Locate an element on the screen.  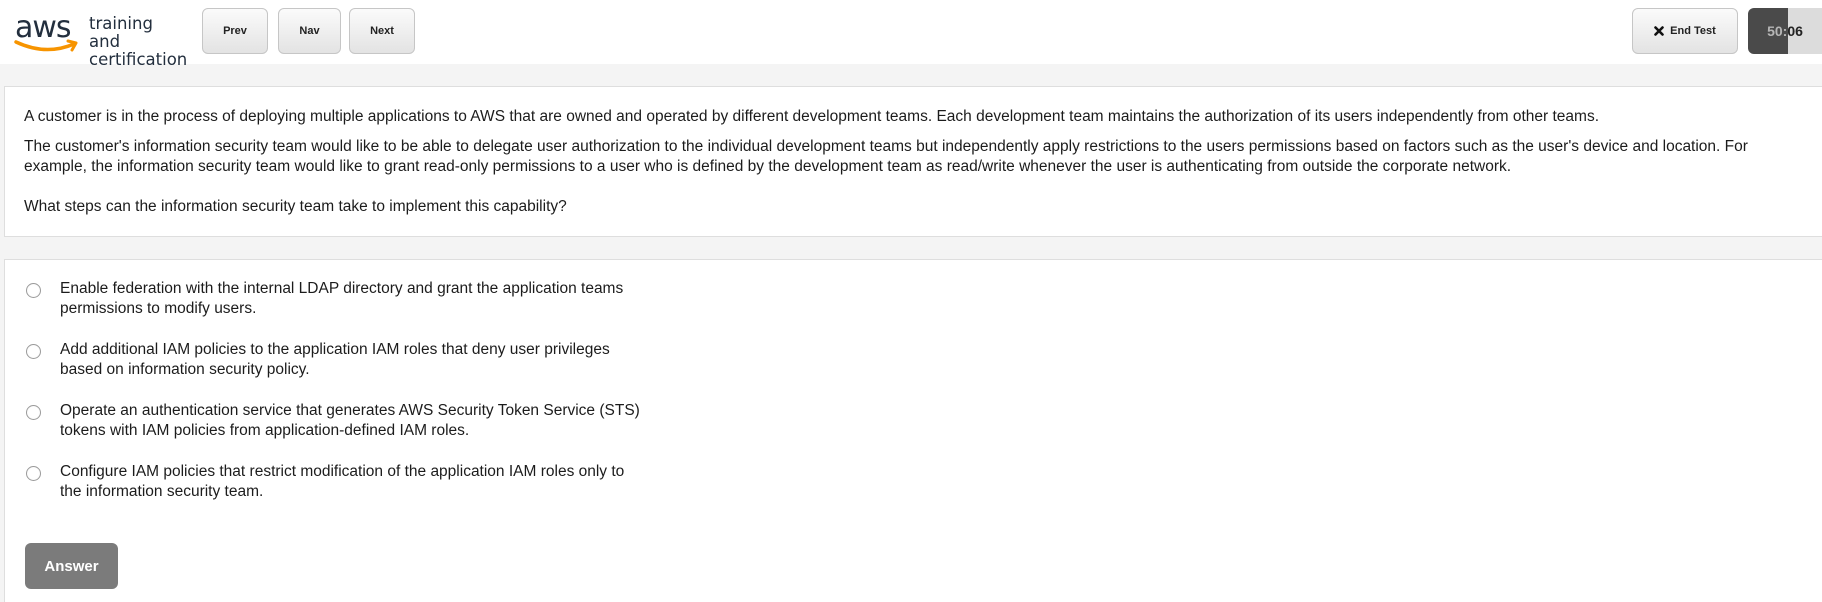
aws-training-logo: aws training and certification is located at coordinates (100, 39).